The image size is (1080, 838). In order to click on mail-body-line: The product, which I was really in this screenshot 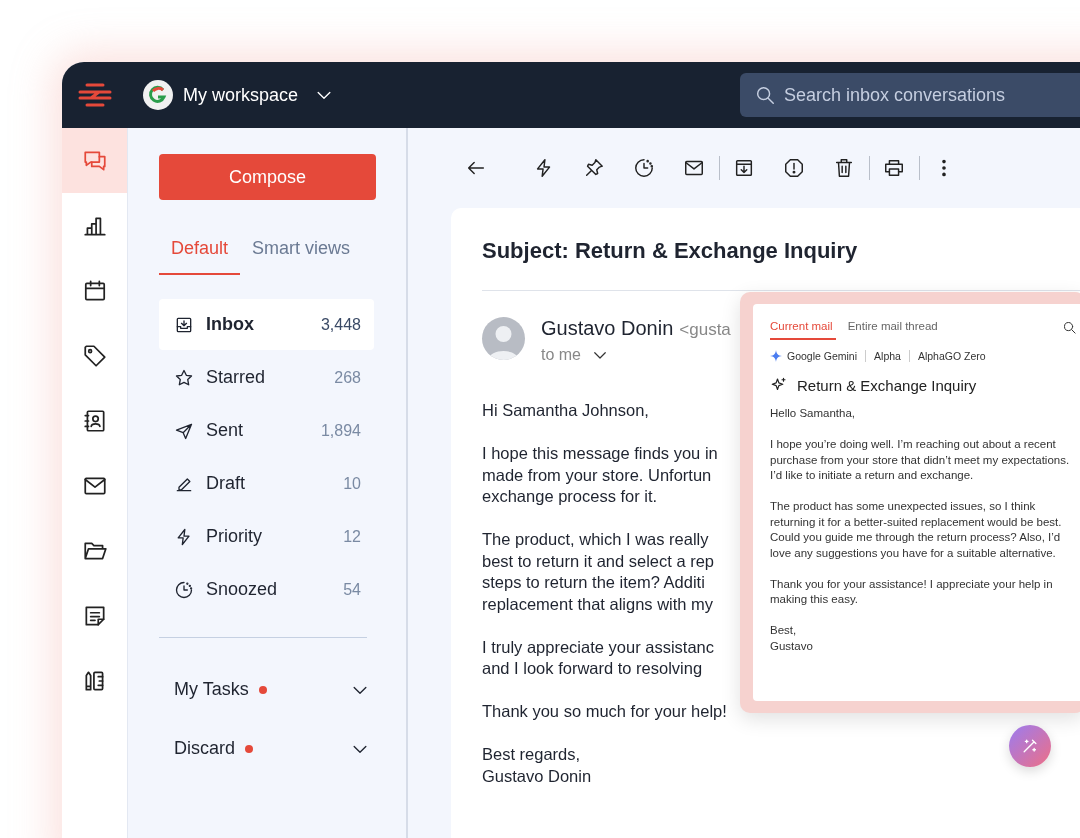, I will do `click(595, 539)`.